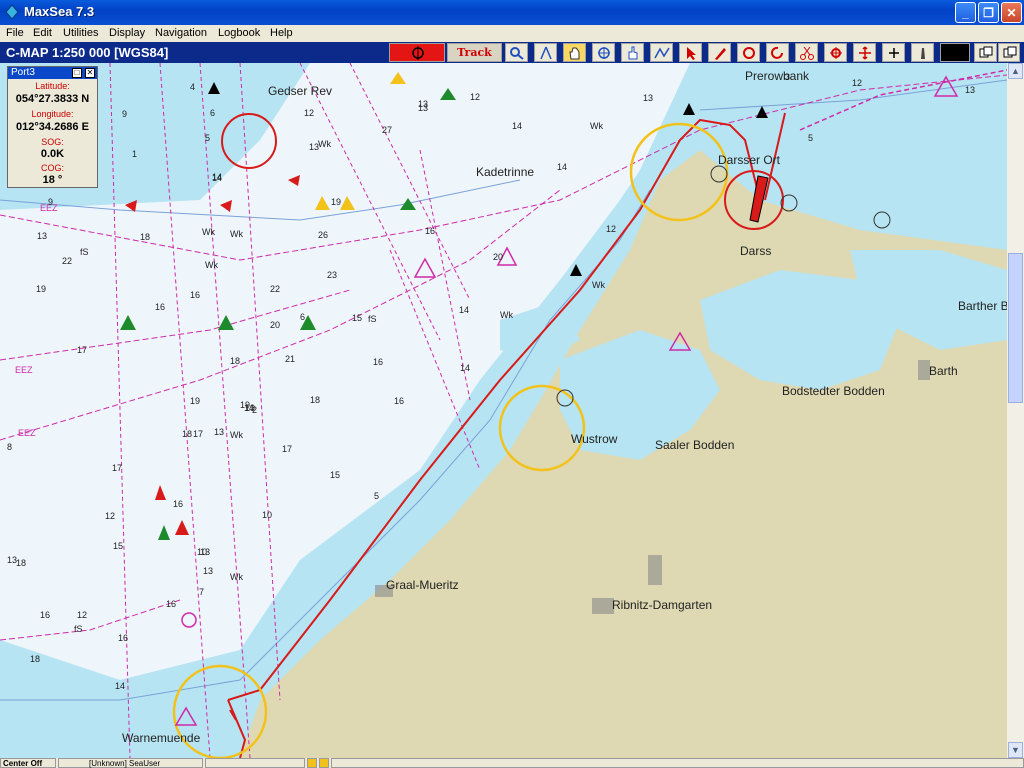  I want to click on menu-navigation: Navigation, so click(181, 33).